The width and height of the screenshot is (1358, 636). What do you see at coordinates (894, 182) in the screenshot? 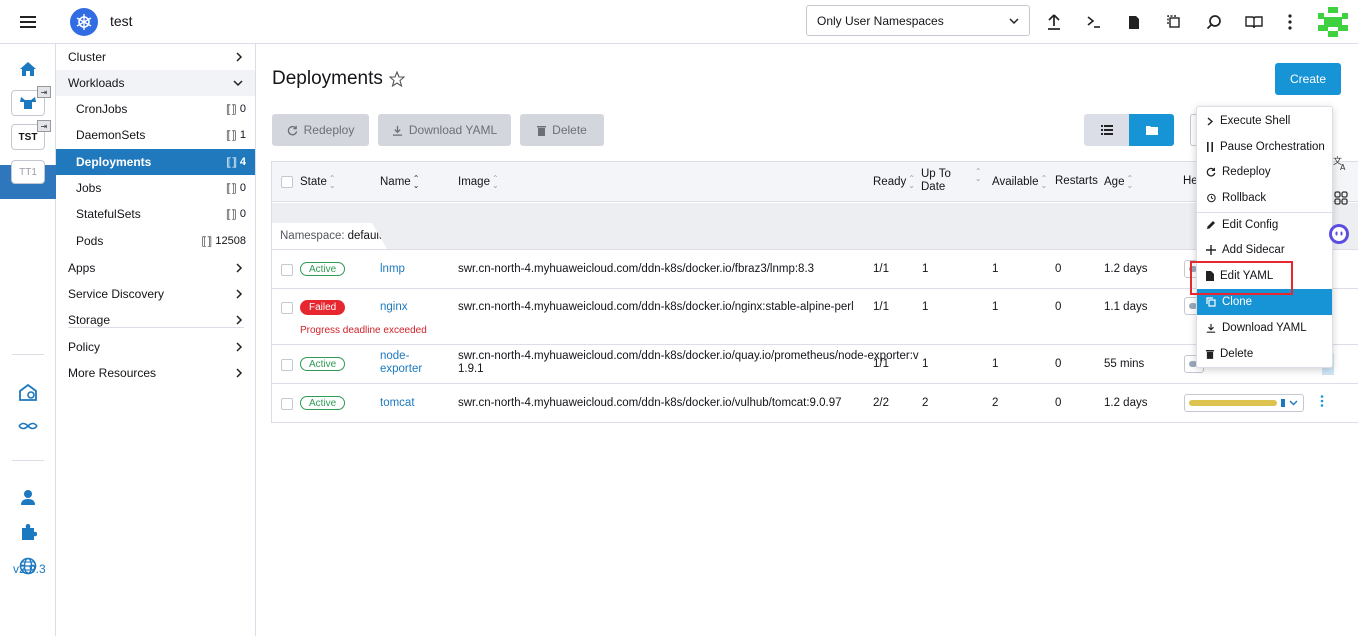
I see `column-header-ready: Ready ⌃ ⌄` at bounding box center [894, 182].